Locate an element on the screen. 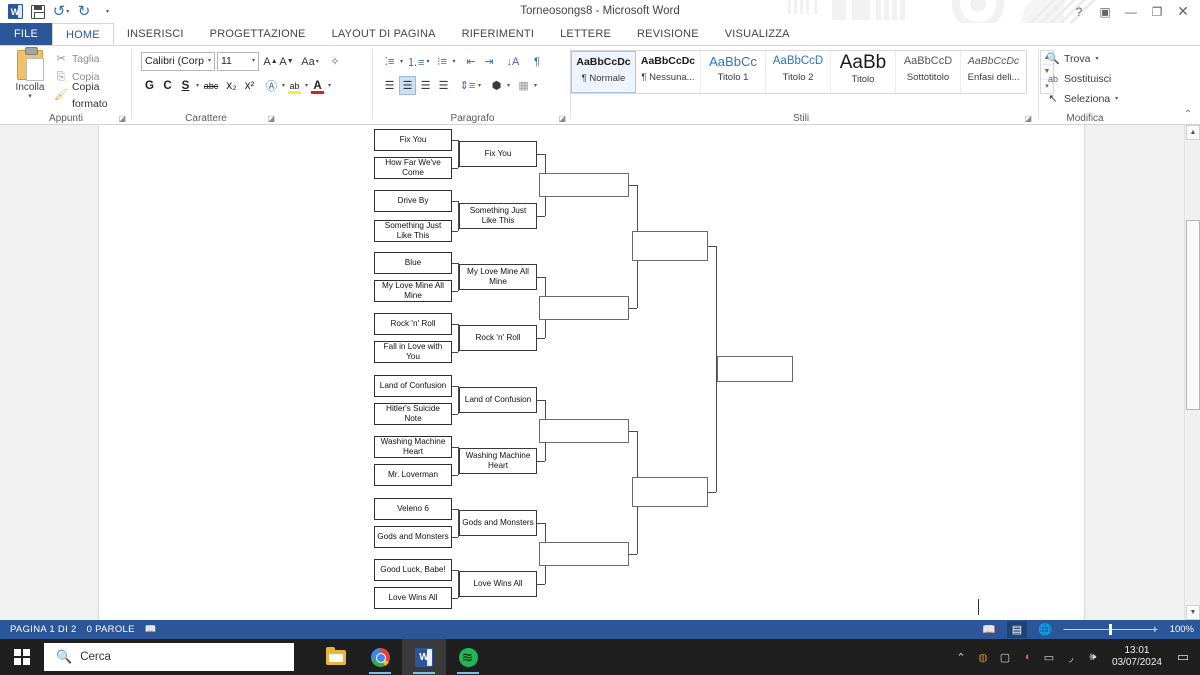  nvidia-icon: ◍ is located at coordinates (983, 657).